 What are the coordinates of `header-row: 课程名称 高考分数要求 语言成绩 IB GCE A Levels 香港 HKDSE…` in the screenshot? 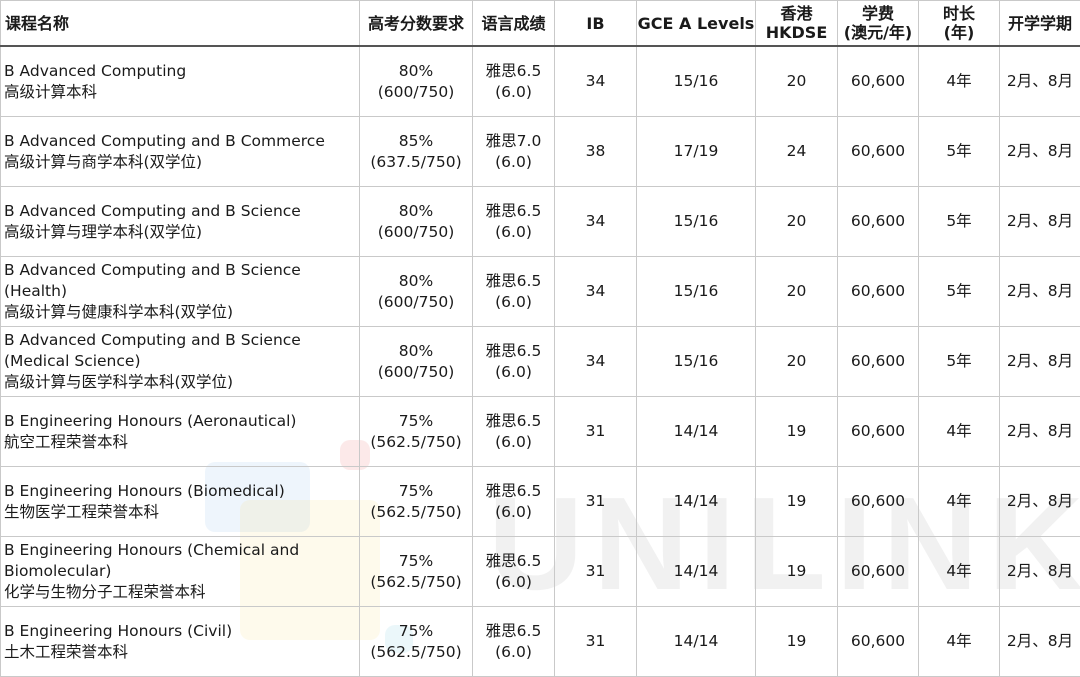 It's located at (540, 23).